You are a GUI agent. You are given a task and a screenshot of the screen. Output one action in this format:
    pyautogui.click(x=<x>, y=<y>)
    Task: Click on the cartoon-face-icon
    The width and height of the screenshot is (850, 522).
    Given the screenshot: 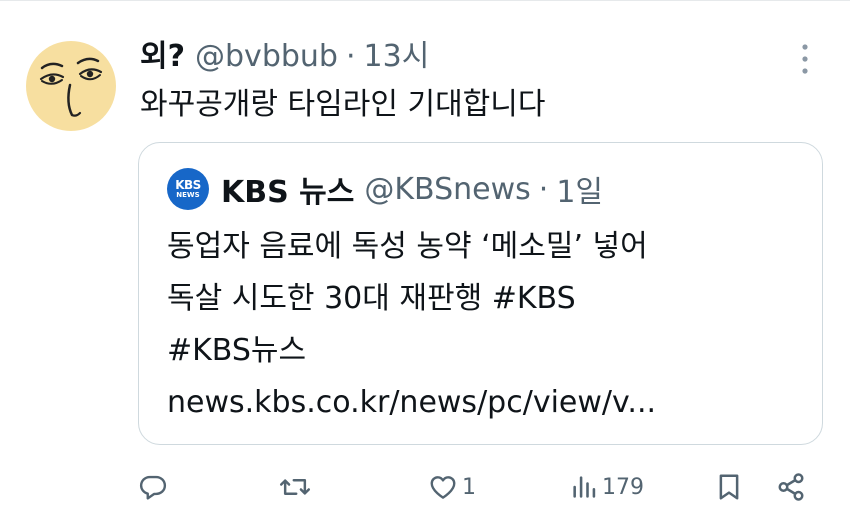 What is the action you would take?
    pyautogui.click(x=71, y=87)
    